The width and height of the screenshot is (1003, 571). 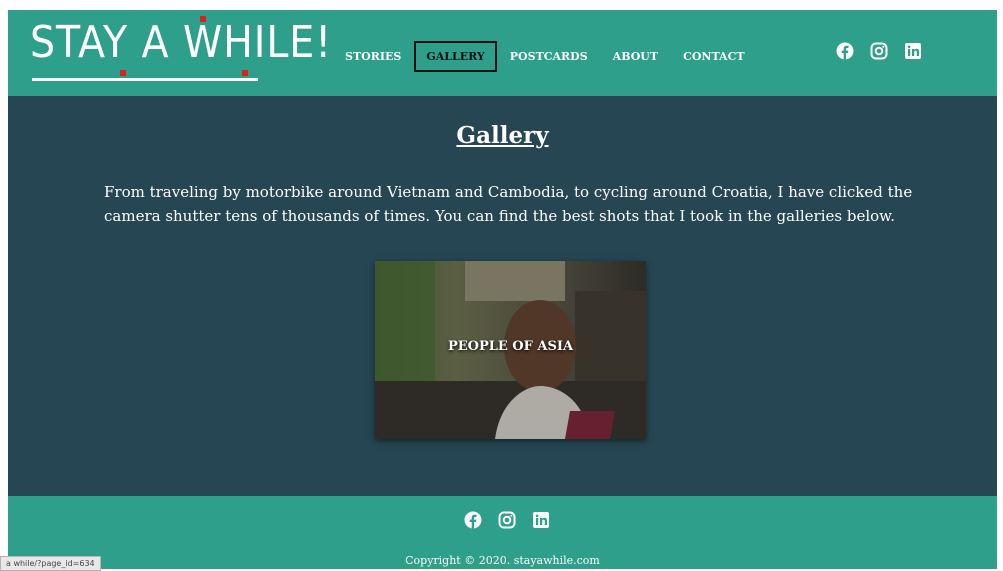 I want to click on site-logo: STAY A WHILE!, so click(x=180, y=52).